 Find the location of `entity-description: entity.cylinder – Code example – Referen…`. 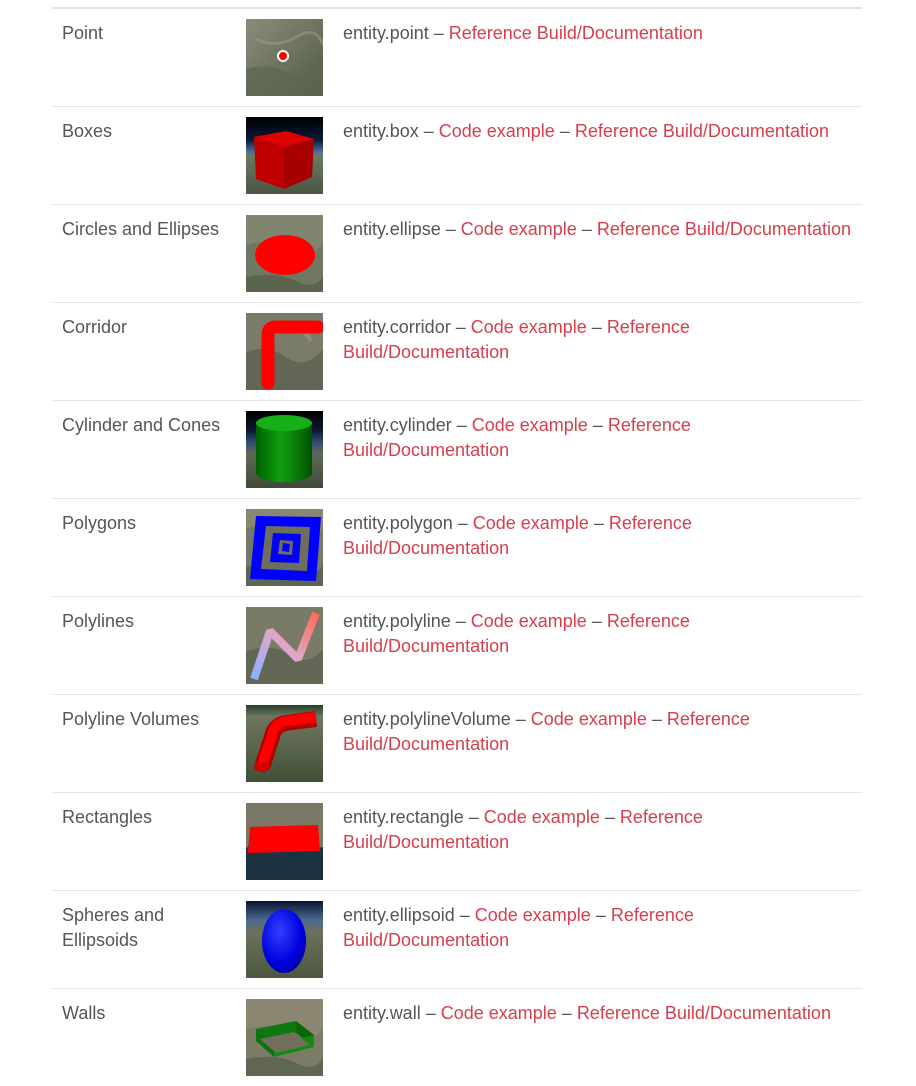

entity-description: entity.cylinder – Code example – Referen… is located at coordinates (600, 438).